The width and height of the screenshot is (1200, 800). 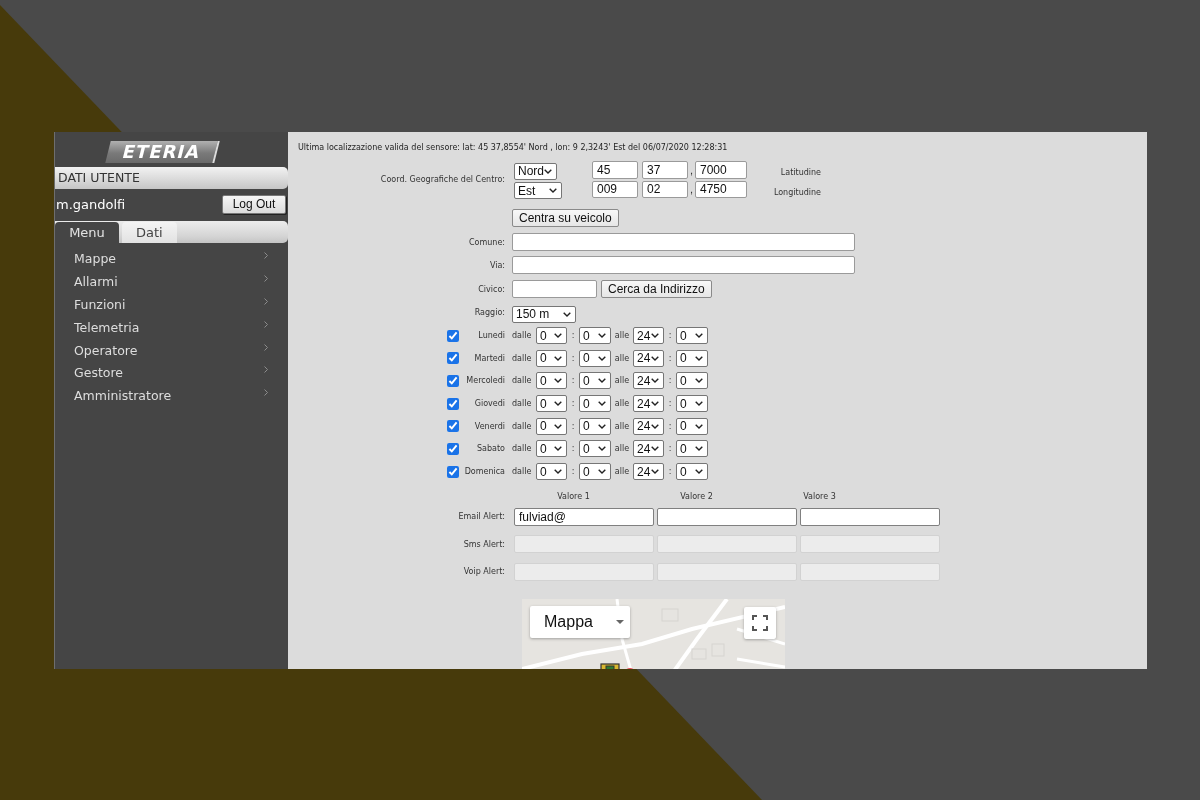 What do you see at coordinates (91, 204) in the screenshot?
I see `username: m.gandolfi` at bounding box center [91, 204].